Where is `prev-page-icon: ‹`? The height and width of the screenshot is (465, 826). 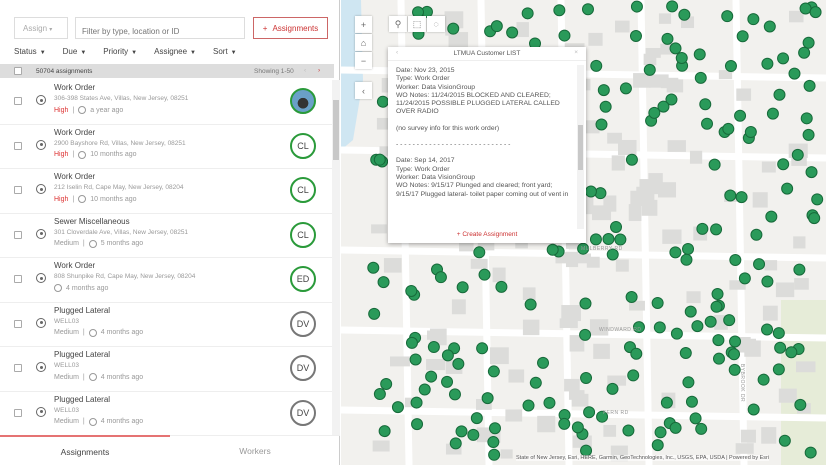 prev-page-icon: ‹ is located at coordinates (305, 70).